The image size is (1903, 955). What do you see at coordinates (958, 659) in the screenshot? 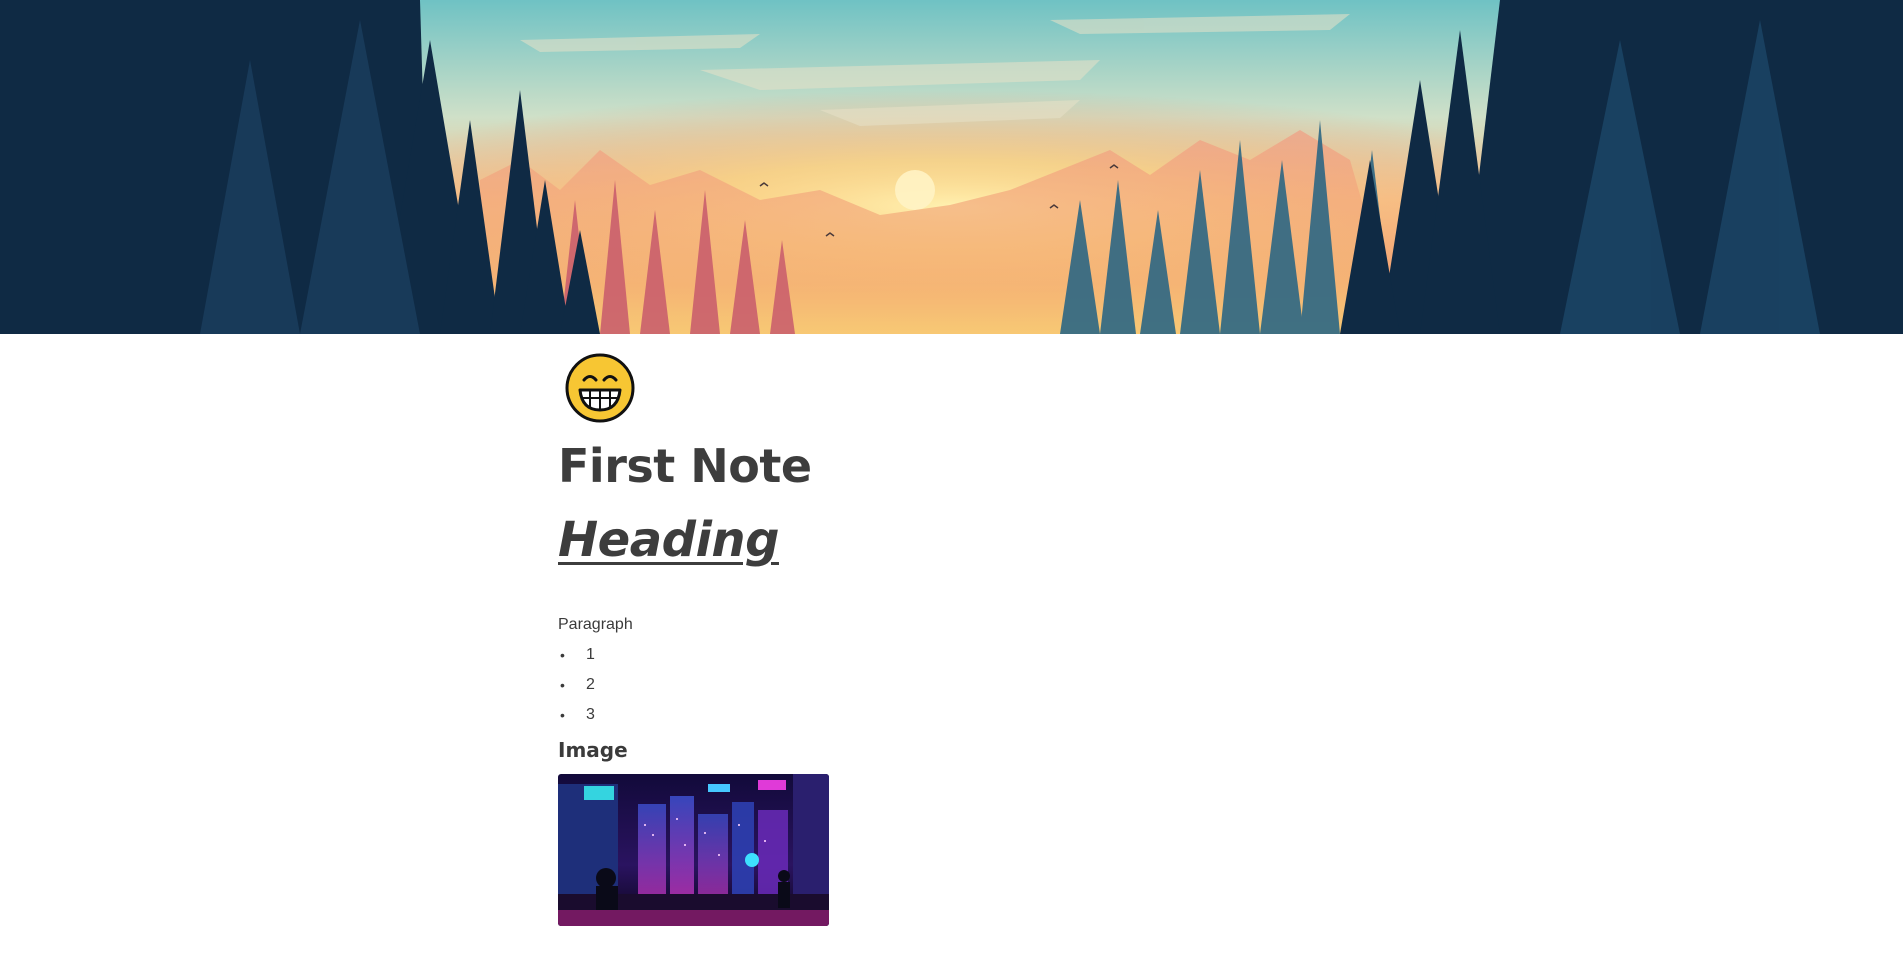
I see `list-item: • 1` at bounding box center [958, 659].